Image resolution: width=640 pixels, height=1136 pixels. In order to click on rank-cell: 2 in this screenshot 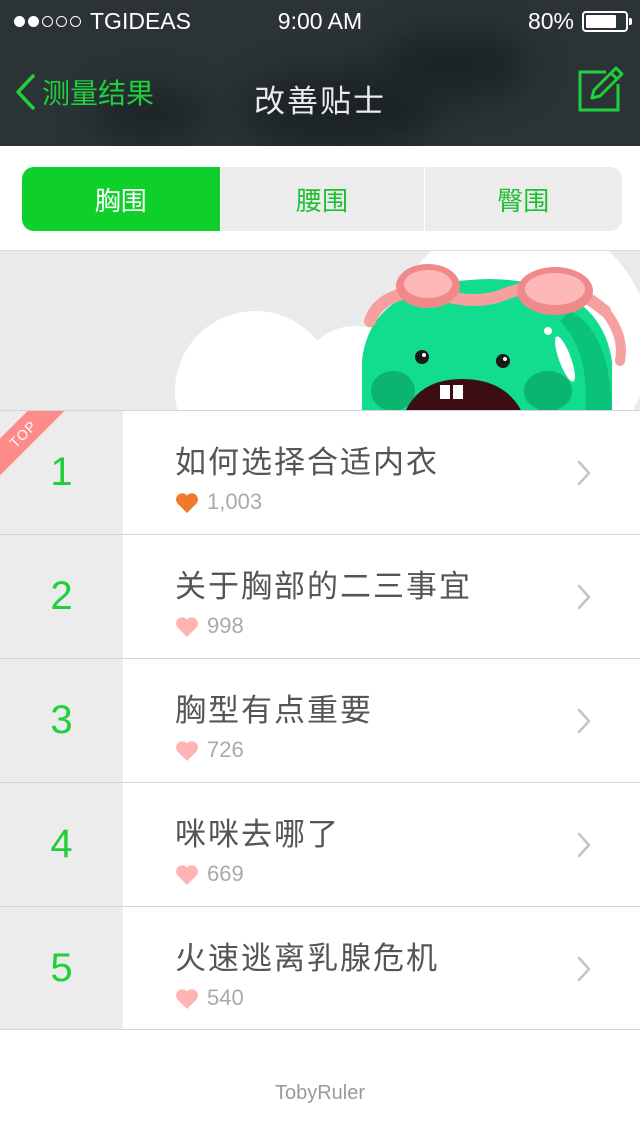, I will do `click(61, 596)`.